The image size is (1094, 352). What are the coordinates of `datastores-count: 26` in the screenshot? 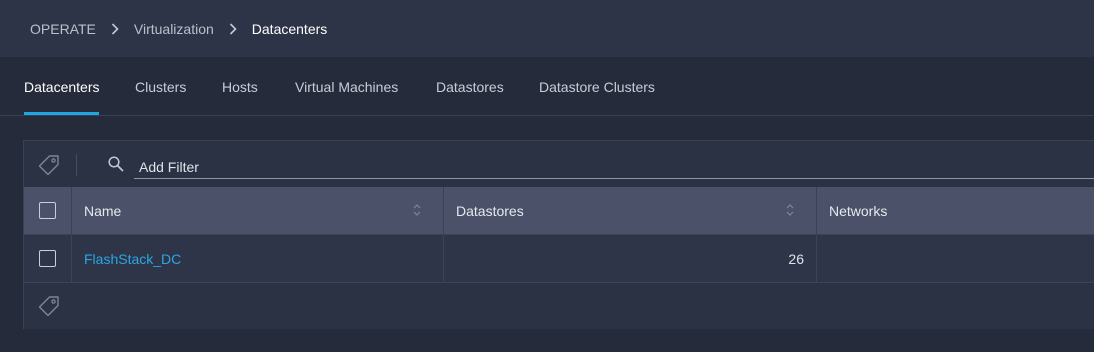 It's located at (796, 258).